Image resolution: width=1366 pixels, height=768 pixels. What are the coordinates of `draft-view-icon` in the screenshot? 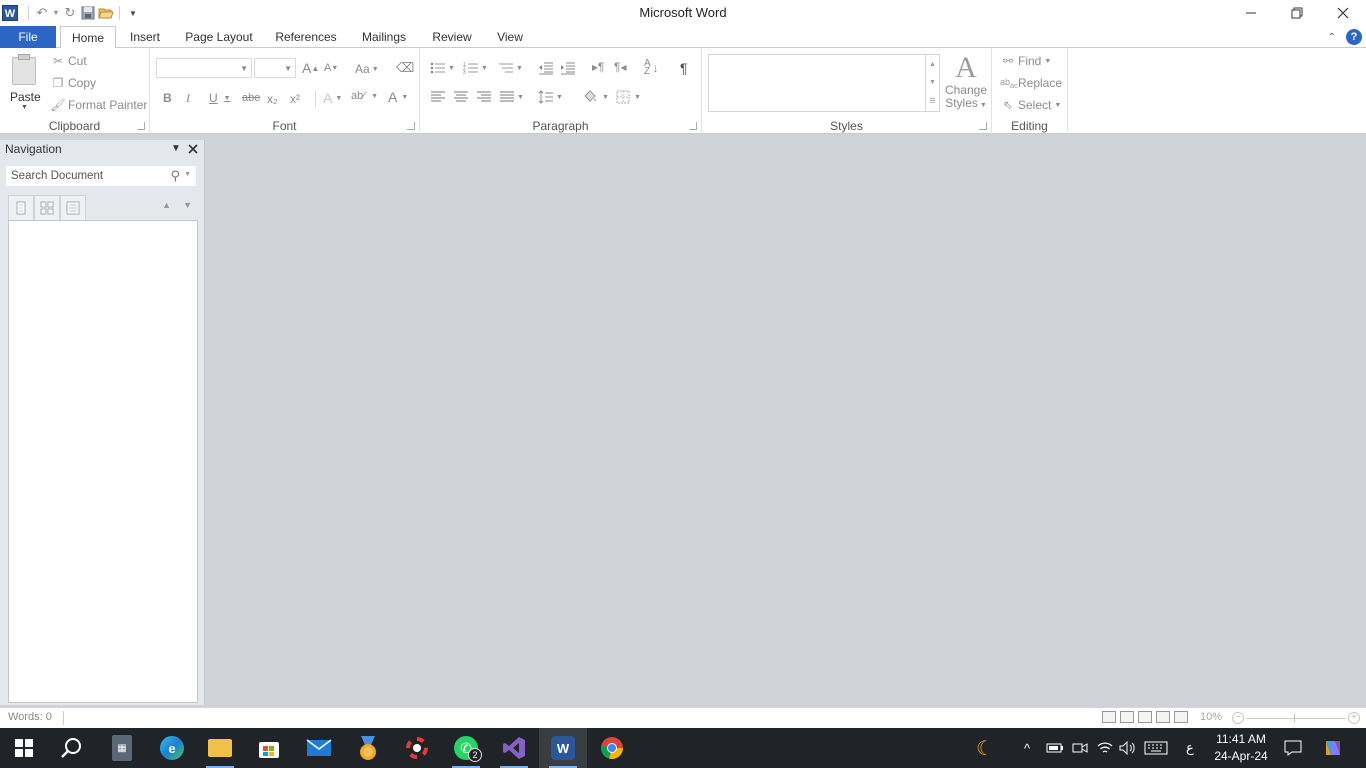 It's located at (1181, 717).